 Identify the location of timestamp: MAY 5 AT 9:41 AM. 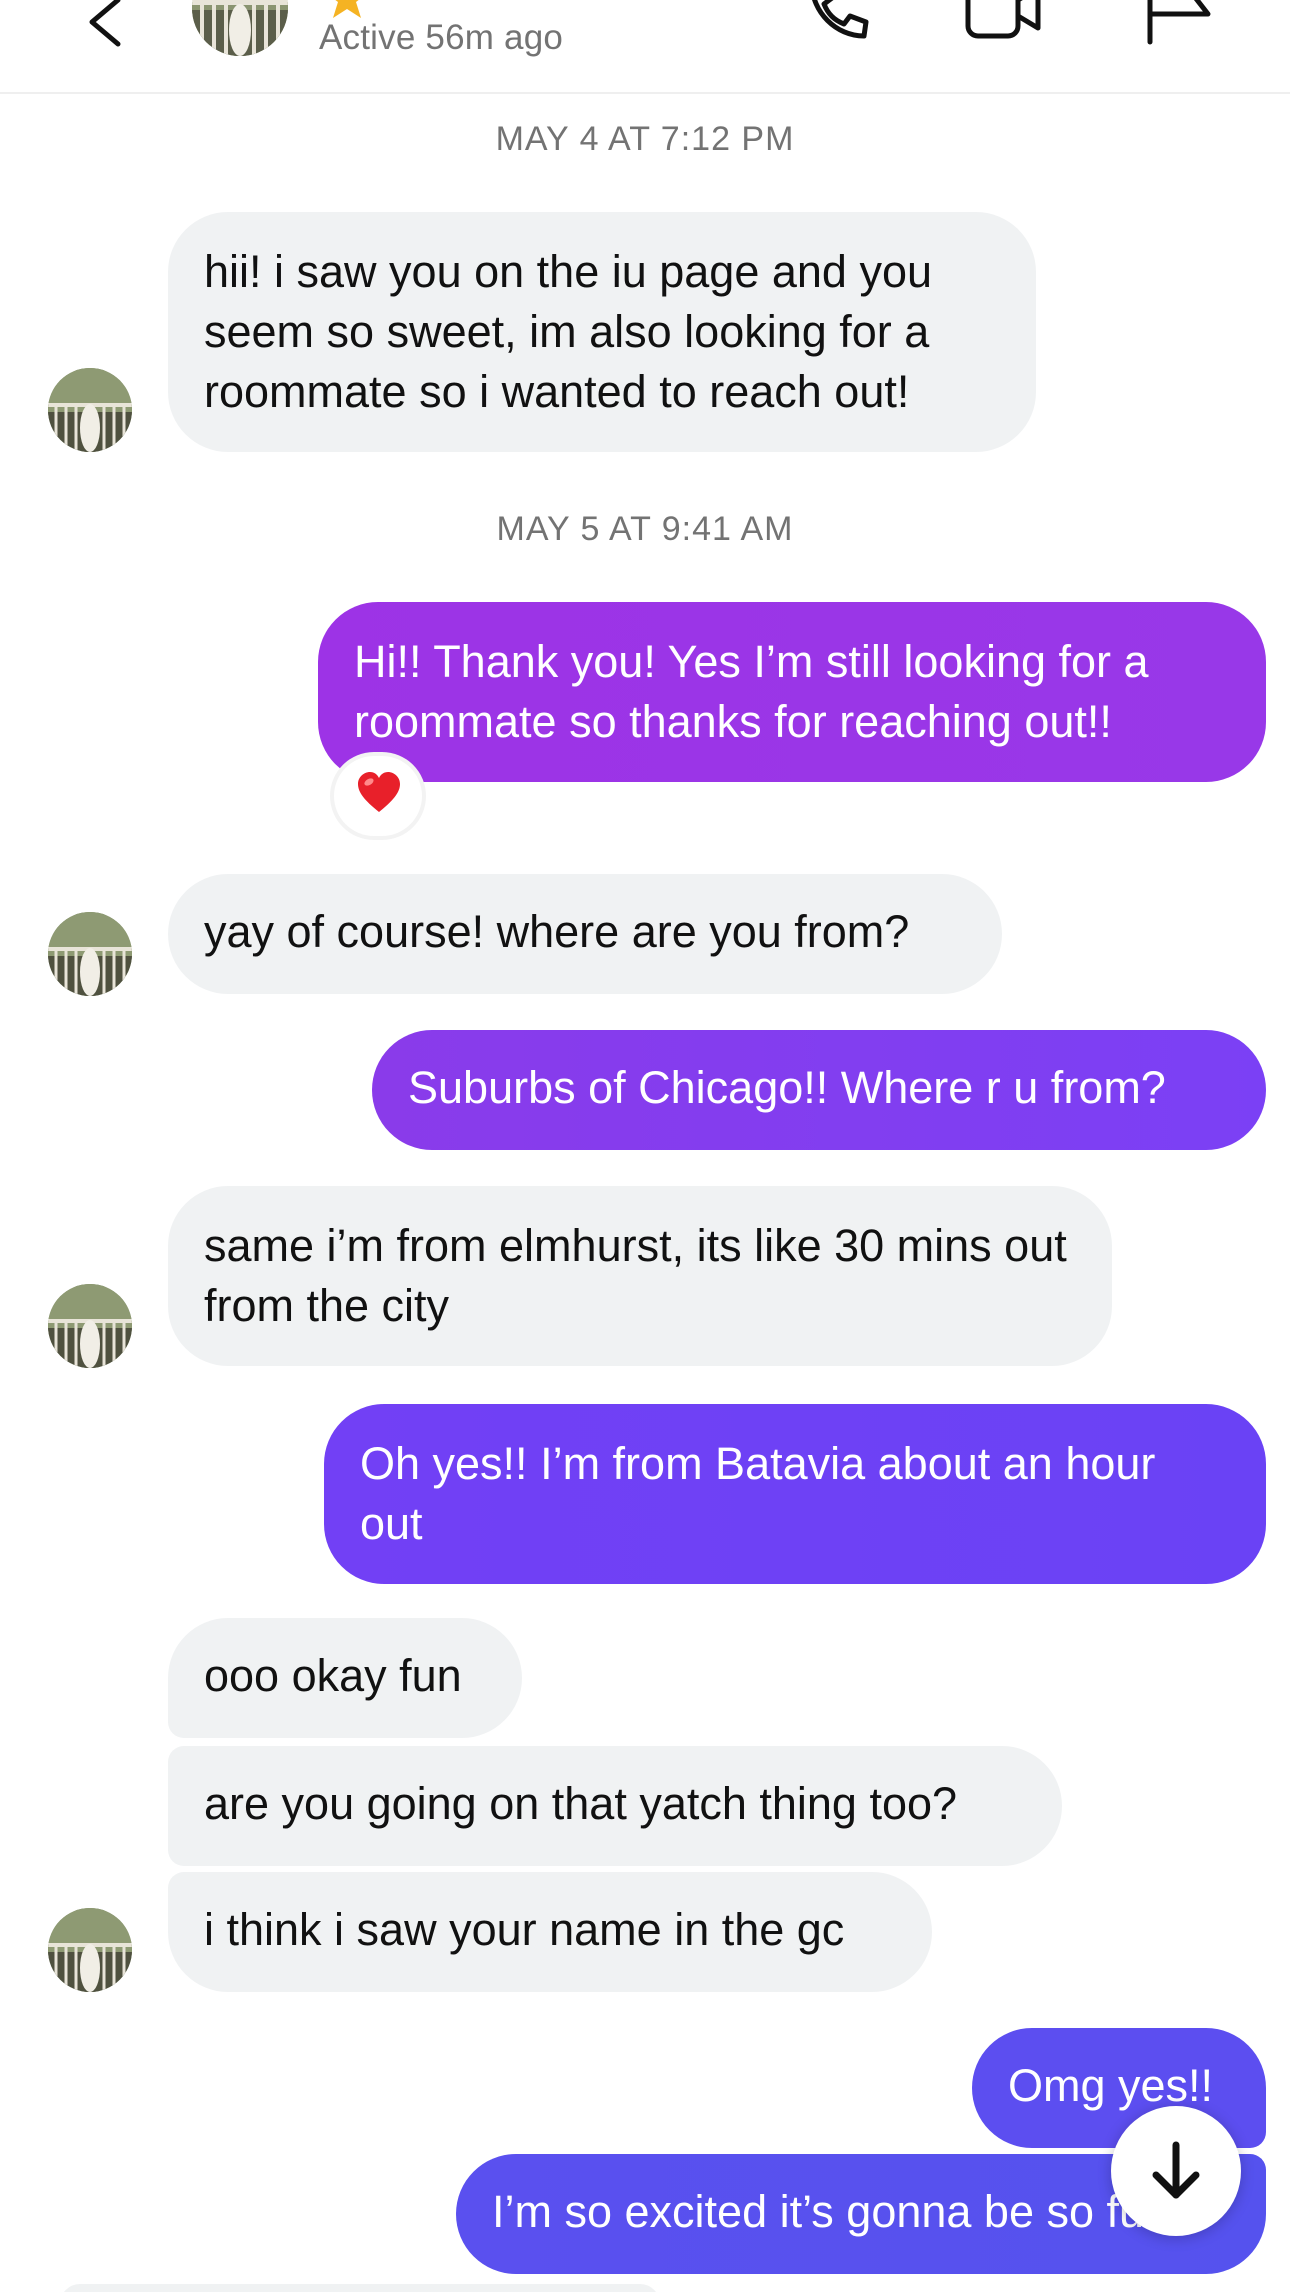
(645, 529).